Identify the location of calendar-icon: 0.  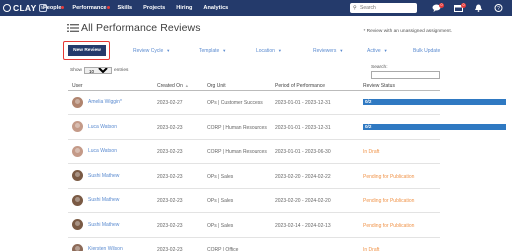
(460, 7).